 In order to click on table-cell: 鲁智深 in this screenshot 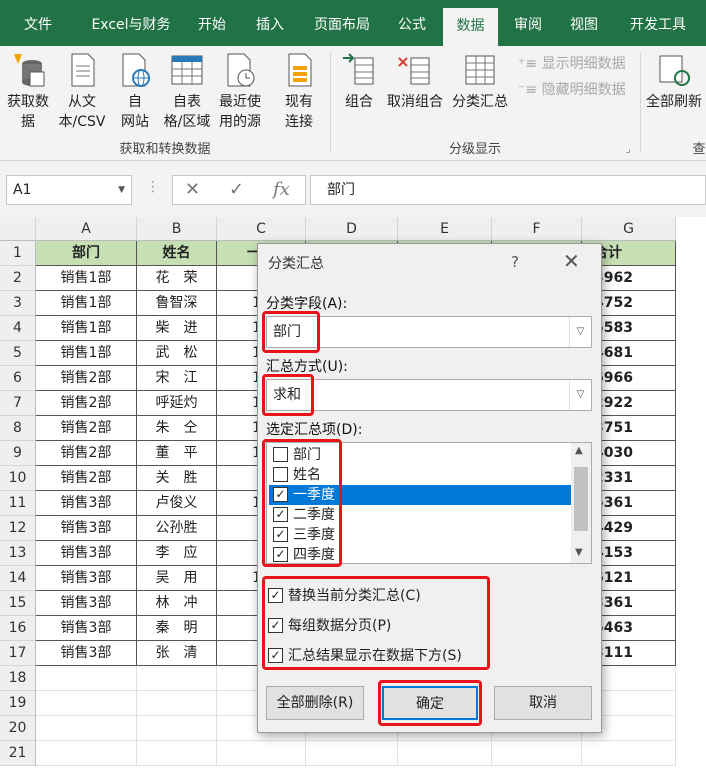, I will do `click(177, 303)`.